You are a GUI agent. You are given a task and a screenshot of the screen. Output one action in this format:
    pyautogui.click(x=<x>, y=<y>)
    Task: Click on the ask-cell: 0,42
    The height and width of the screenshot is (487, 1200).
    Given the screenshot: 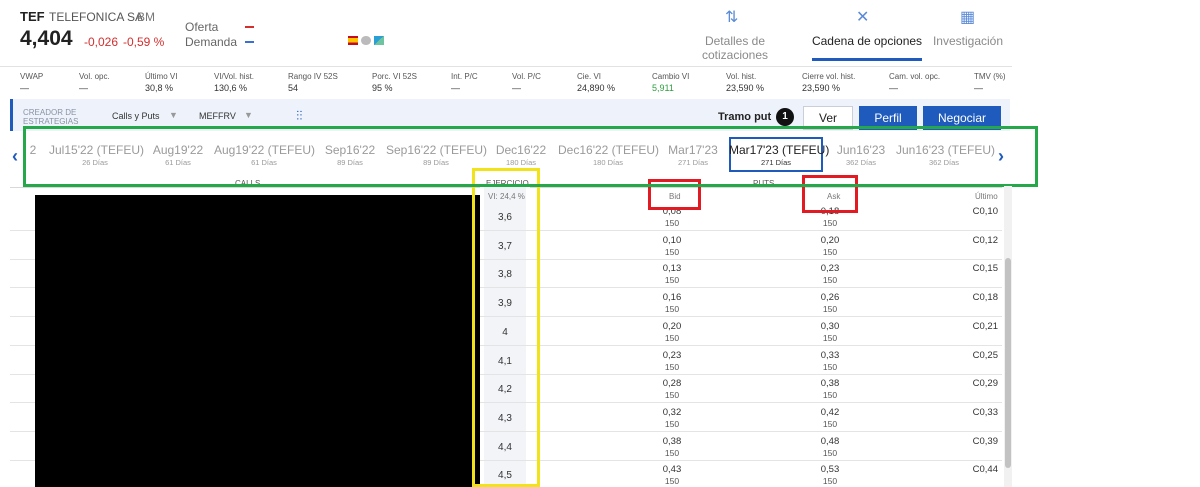 What is the action you would take?
    pyautogui.click(x=830, y=412)
    